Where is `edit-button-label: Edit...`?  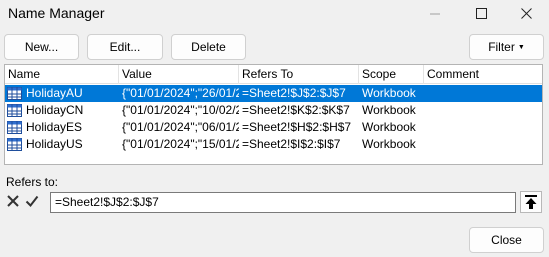
edit-button-label: Edit... is located at coordinates (125, 47).